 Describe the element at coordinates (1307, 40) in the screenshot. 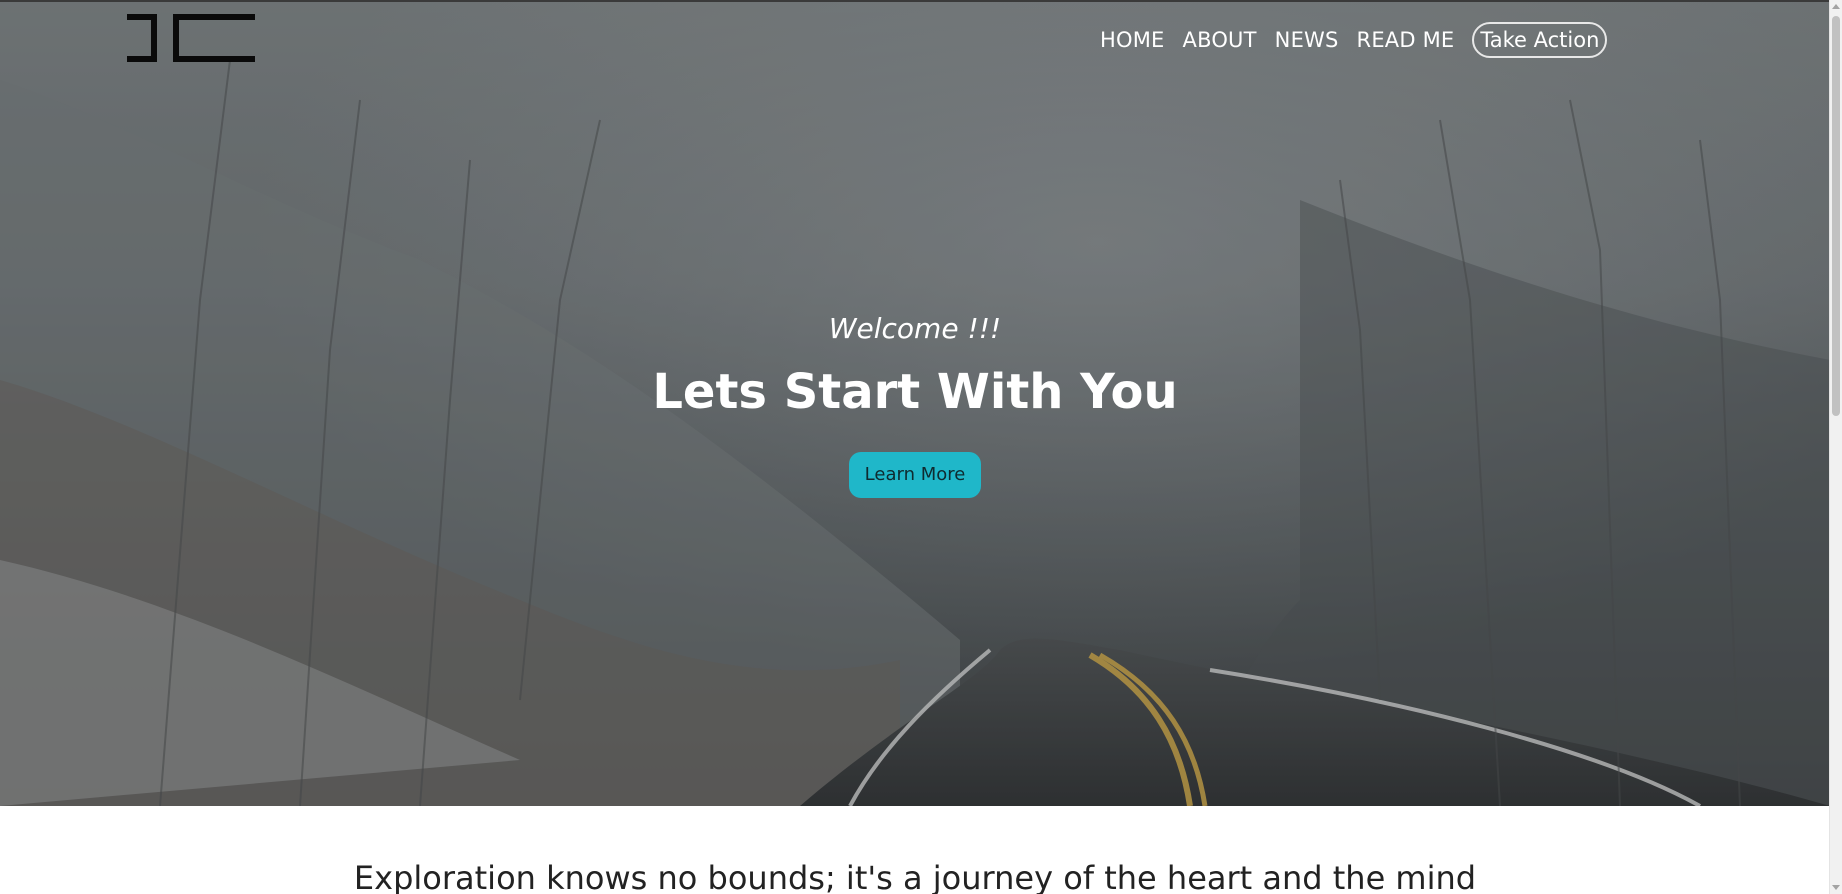

I see `nav-item-news: NEWS` at that location.